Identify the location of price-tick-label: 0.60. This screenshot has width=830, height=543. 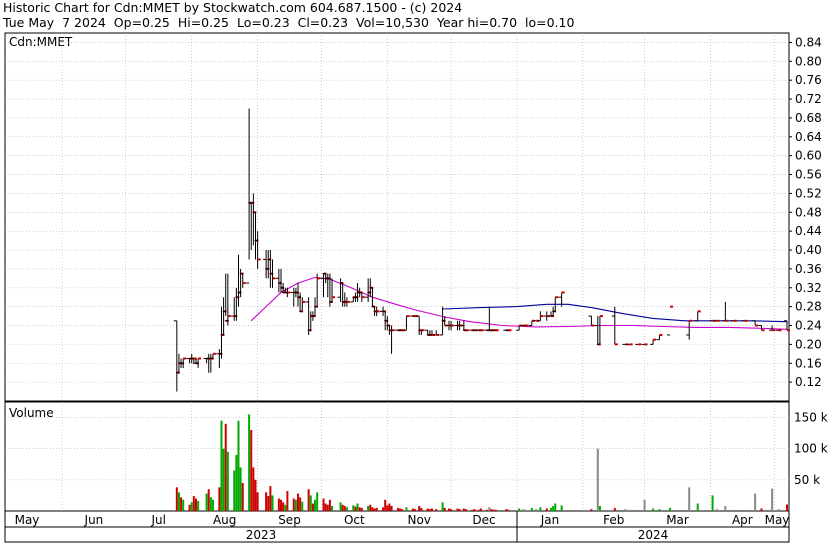
(808, 156).